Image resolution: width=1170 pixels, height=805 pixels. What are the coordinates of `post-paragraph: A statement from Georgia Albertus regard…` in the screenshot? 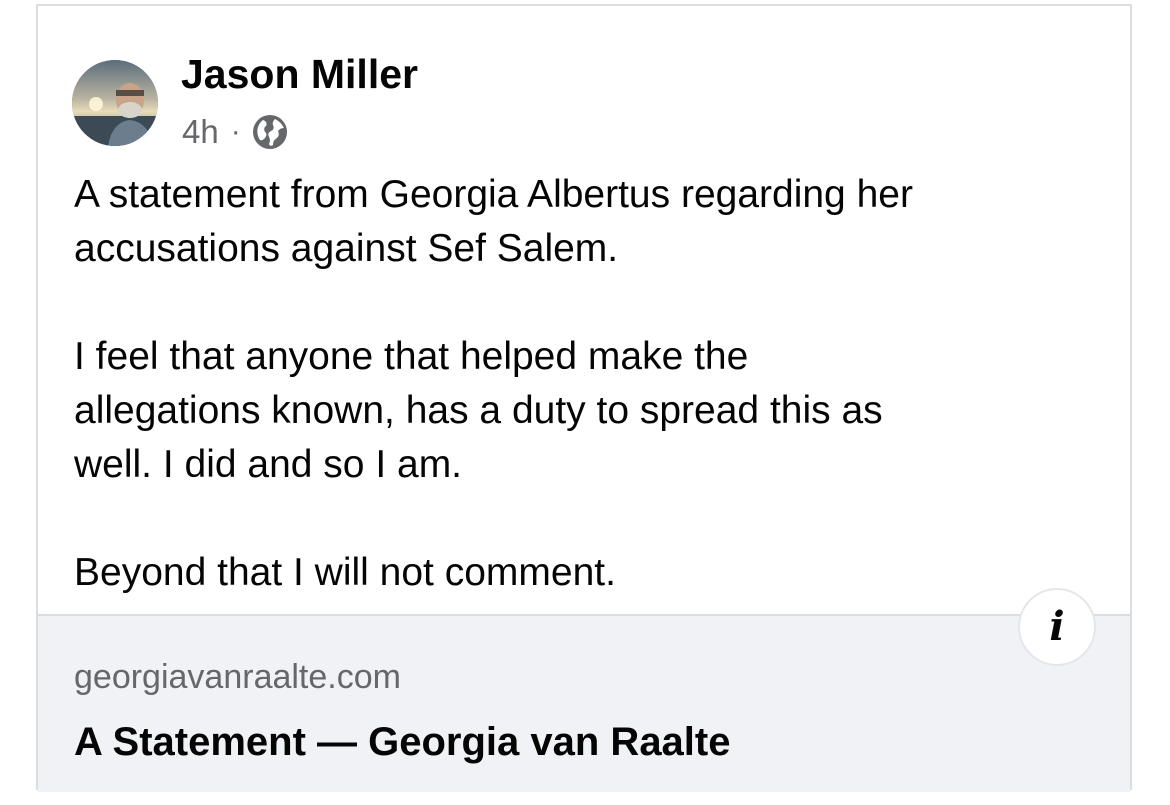 It's located at (493, 221).